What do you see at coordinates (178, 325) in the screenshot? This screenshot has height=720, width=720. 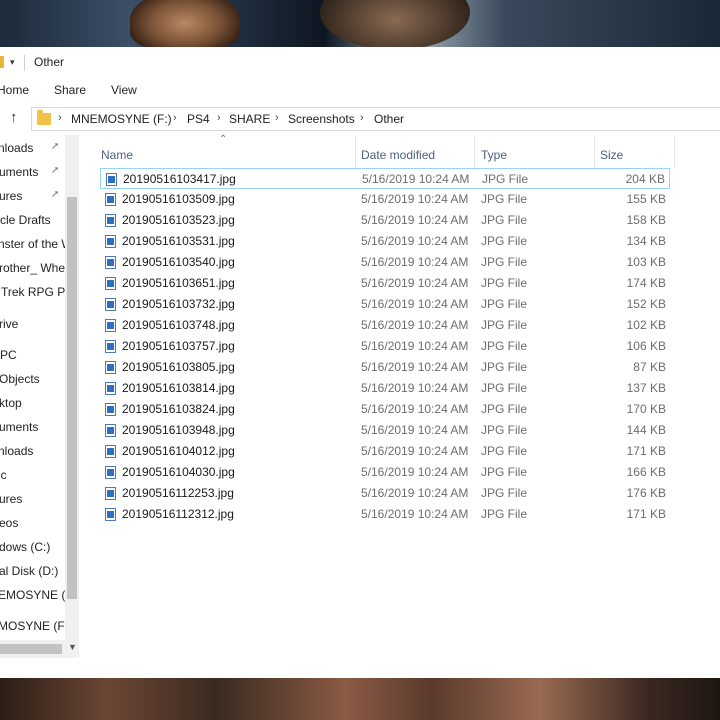 I see `file-name: 20190516103748.jpg` at bounding box center [178, 325].